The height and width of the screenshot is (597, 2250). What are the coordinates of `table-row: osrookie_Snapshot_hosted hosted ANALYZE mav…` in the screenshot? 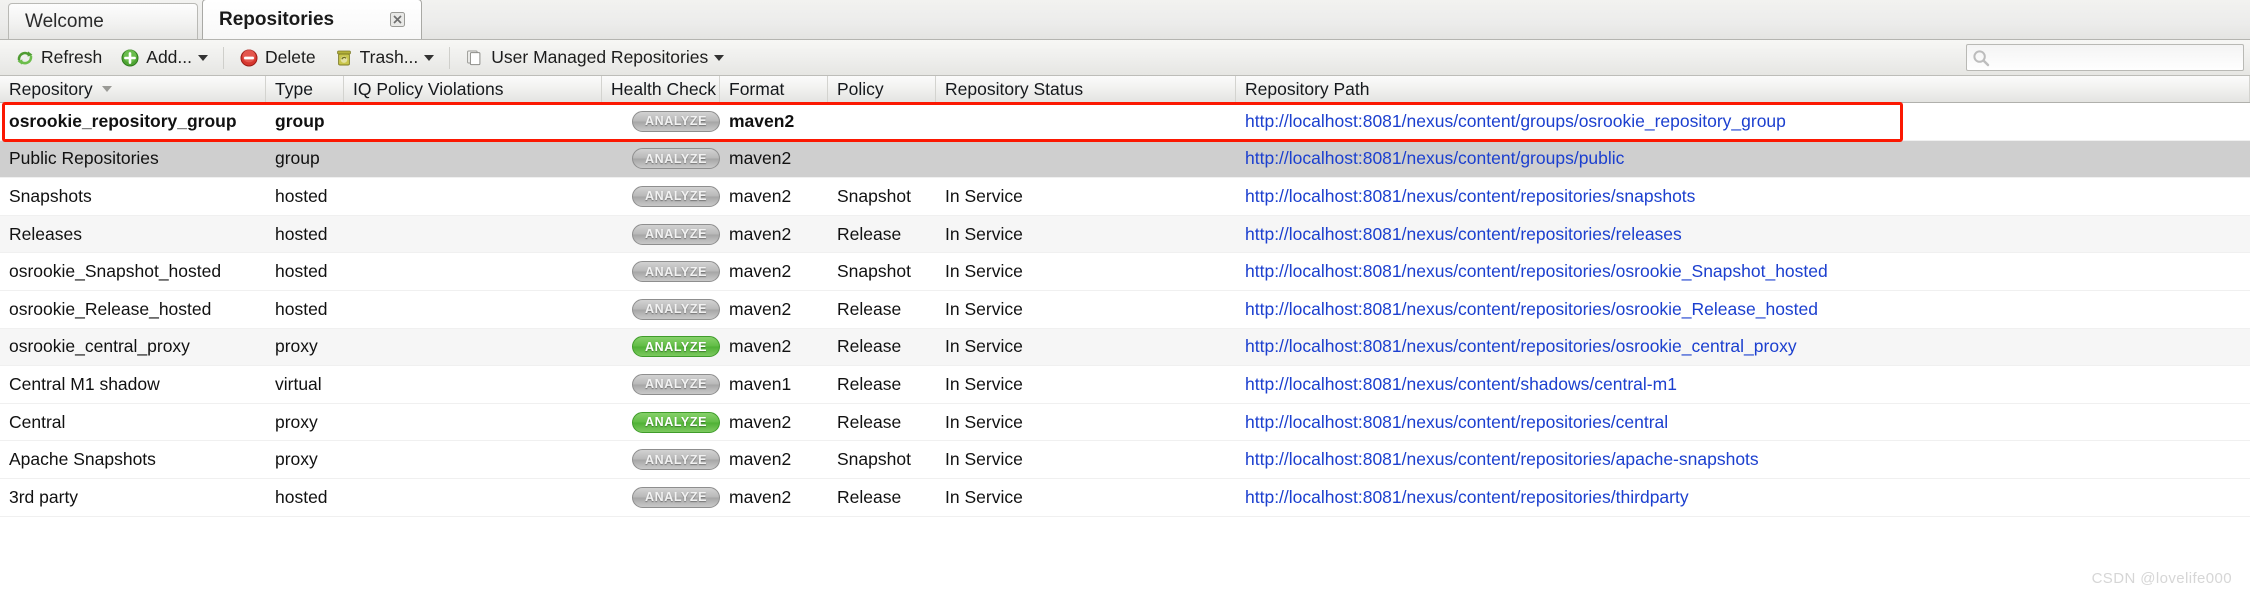 It's located at (1125, 272).